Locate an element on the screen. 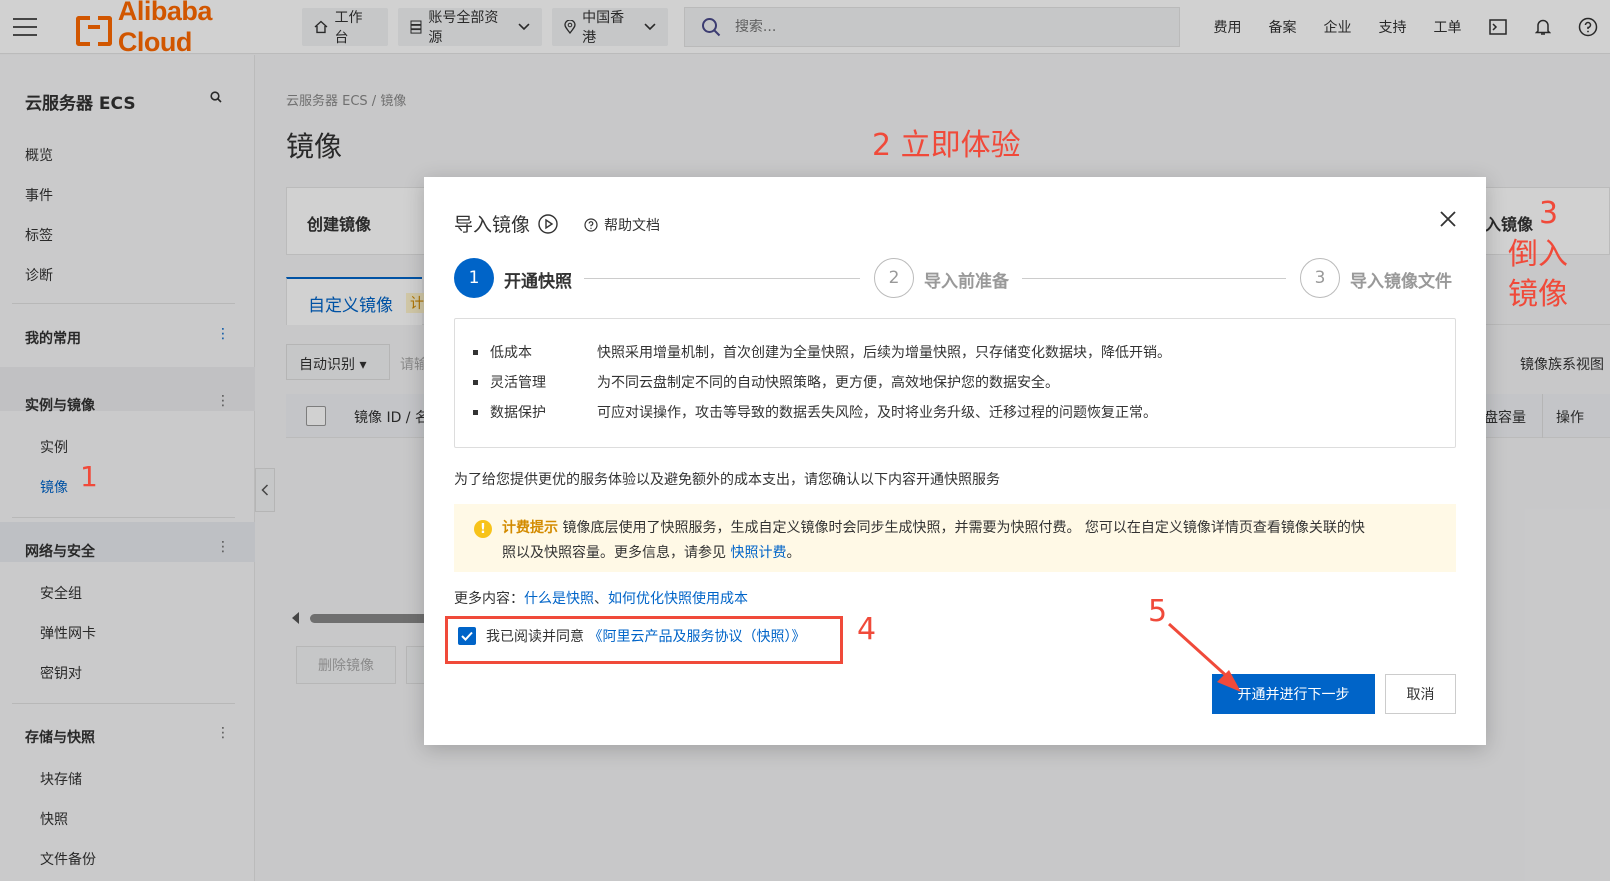  question-circle-icon is located at coordinates (591, 225).